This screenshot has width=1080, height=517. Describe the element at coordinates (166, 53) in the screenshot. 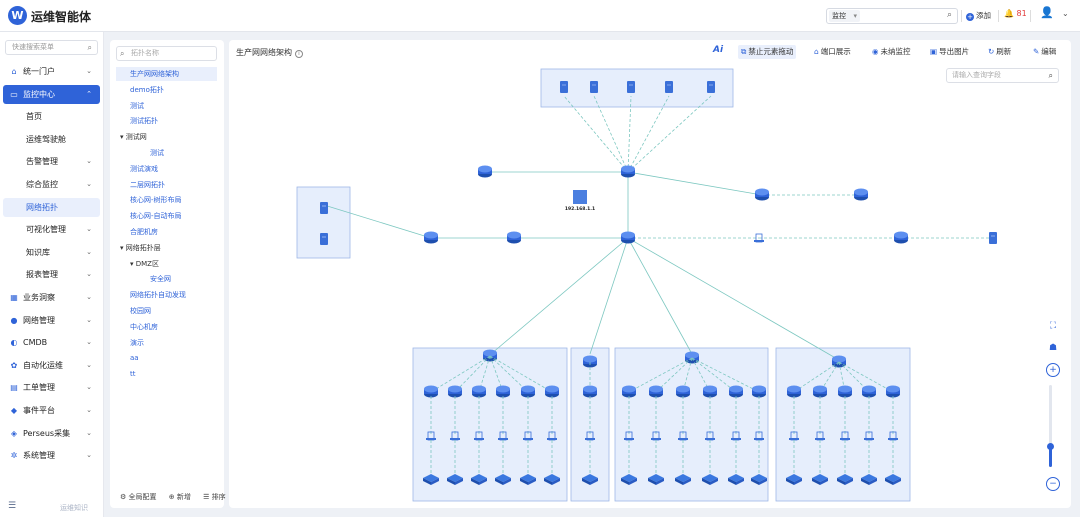

I see `topology-search-input: ⌕ 拓扑名称` at that location.